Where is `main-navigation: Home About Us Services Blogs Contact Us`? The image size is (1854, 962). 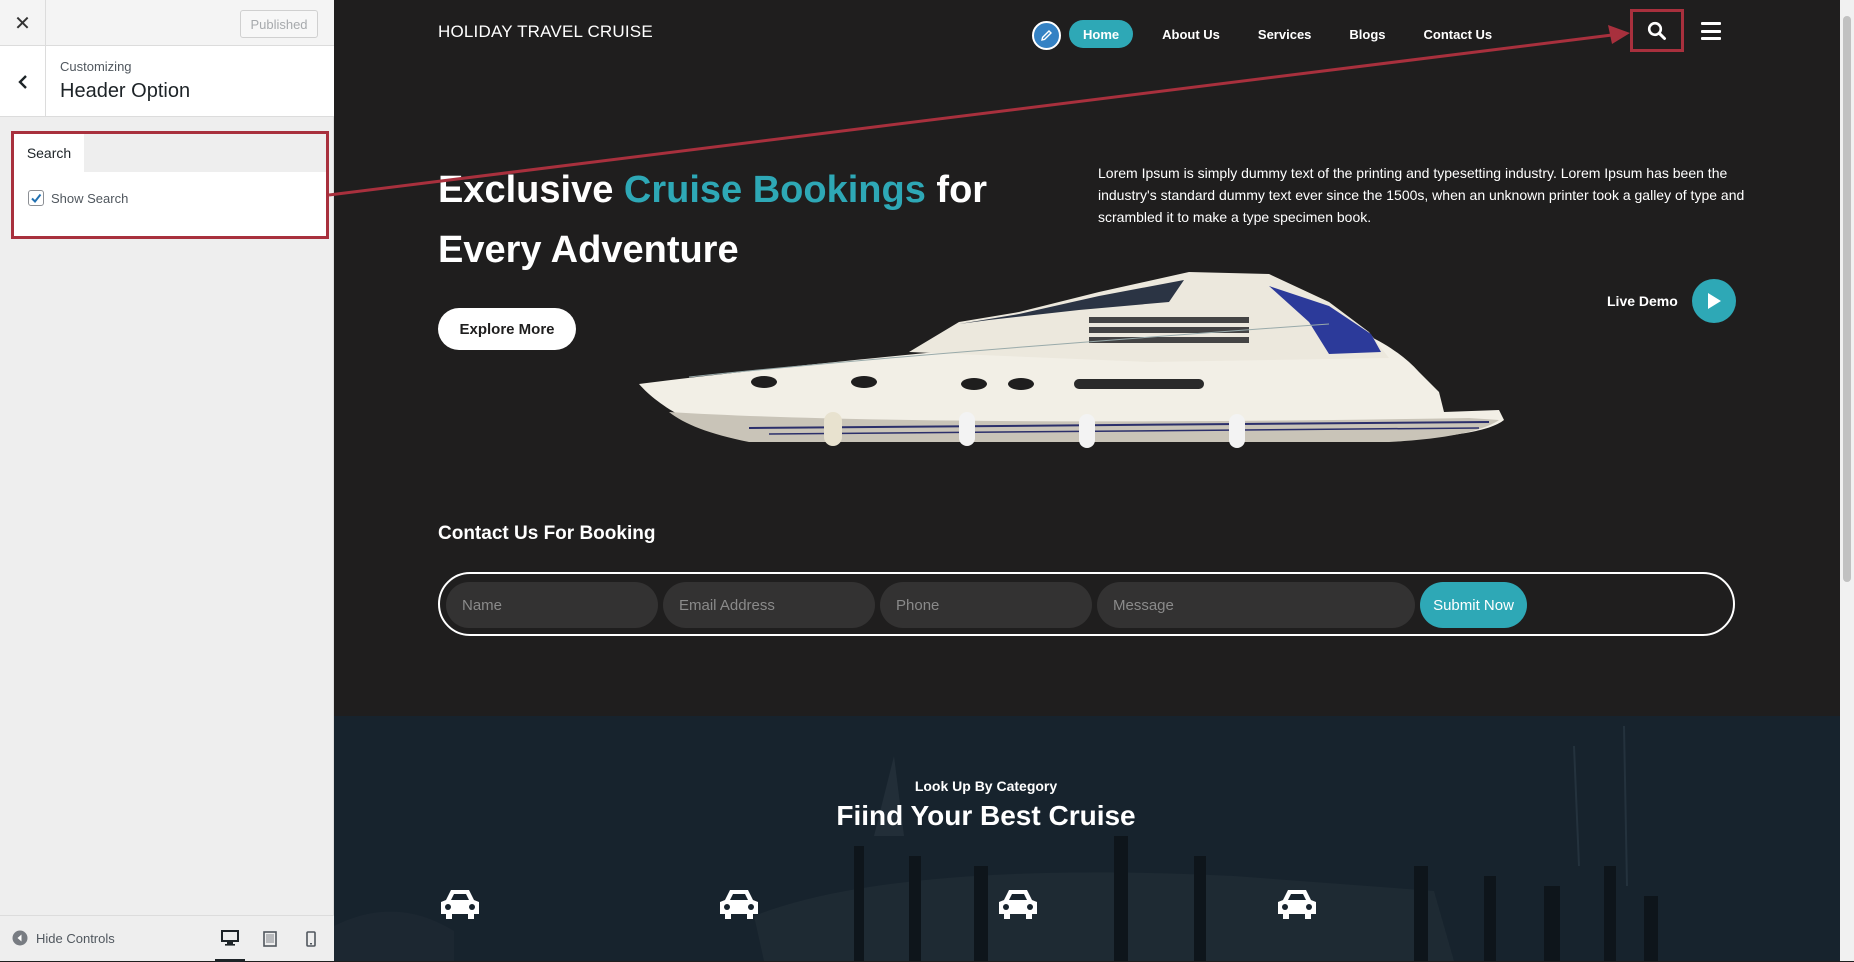 main-navigation: Home About Us Services Blogs Contact Us is located at coordinates (1290, 34).